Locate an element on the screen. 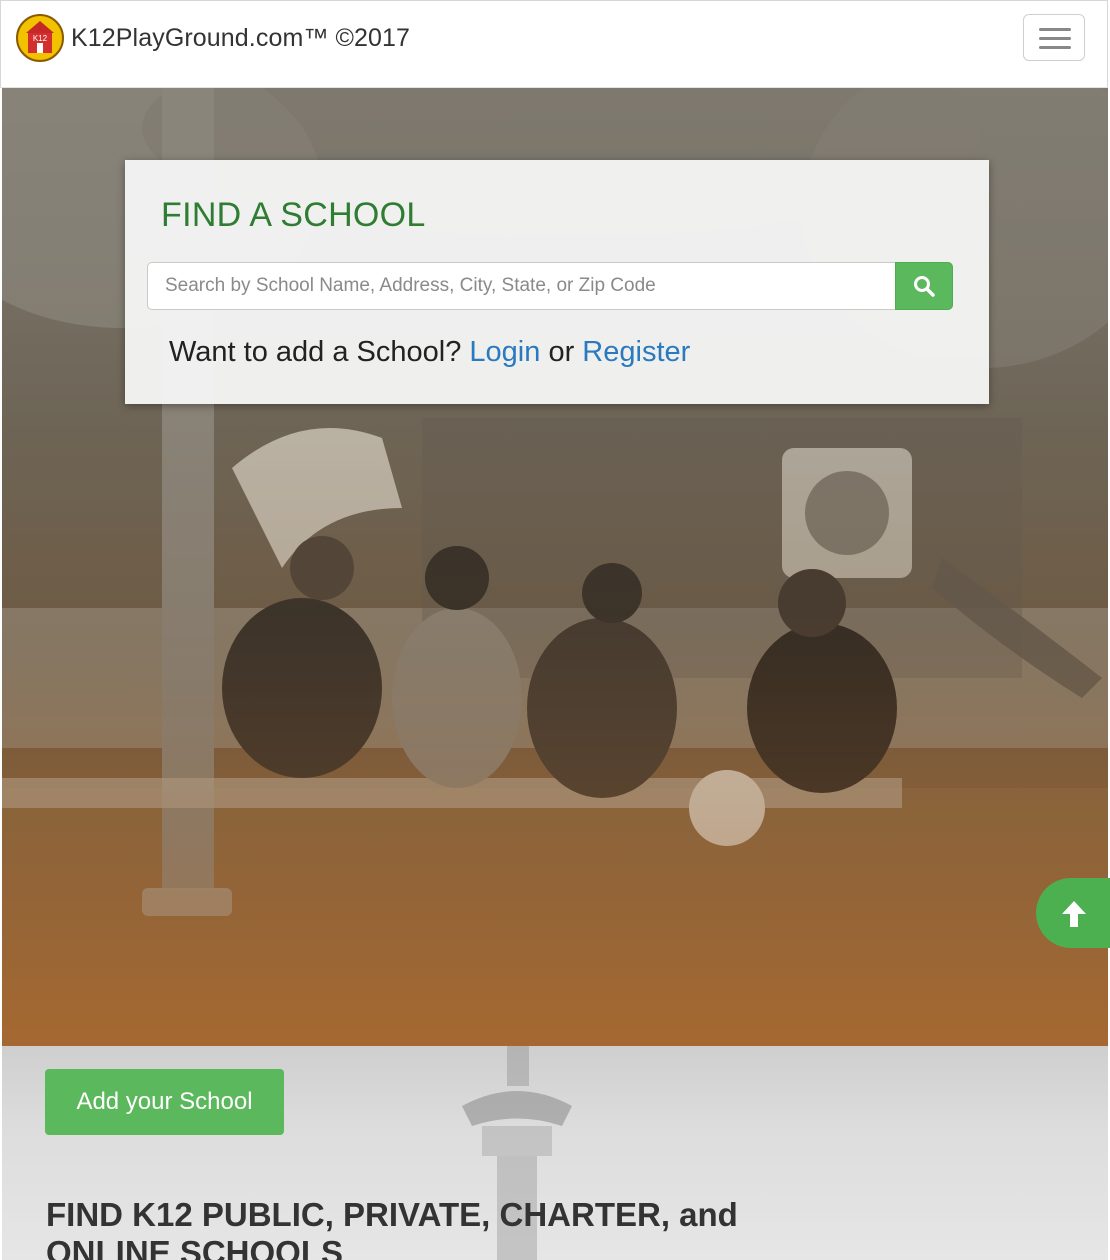  k12-logo-icon: K12 is located at coordinates (40, 38).